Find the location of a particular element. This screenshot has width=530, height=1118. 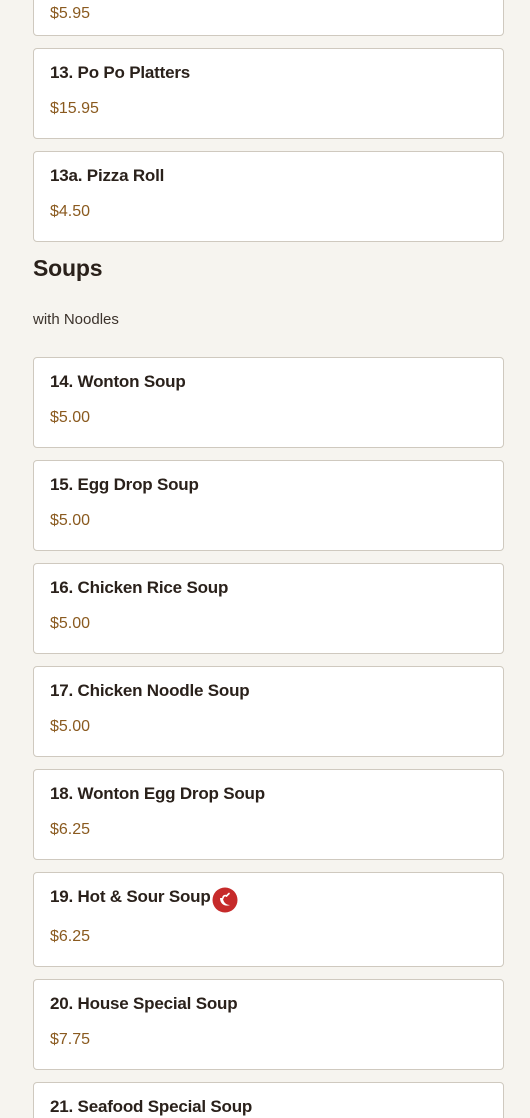

spicy-pepper-icon is located at coordinates (225, 900).